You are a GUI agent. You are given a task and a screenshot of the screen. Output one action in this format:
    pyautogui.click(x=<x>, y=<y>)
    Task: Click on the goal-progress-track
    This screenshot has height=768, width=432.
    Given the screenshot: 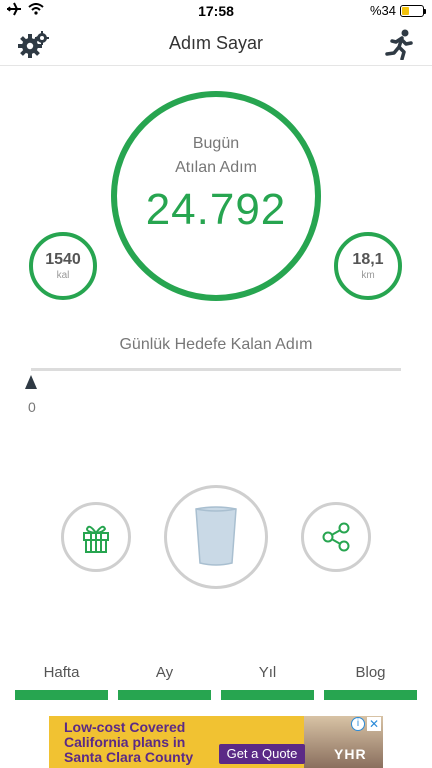 What is the action you would take?
    pyautogui.click(x=216, y=369)
    